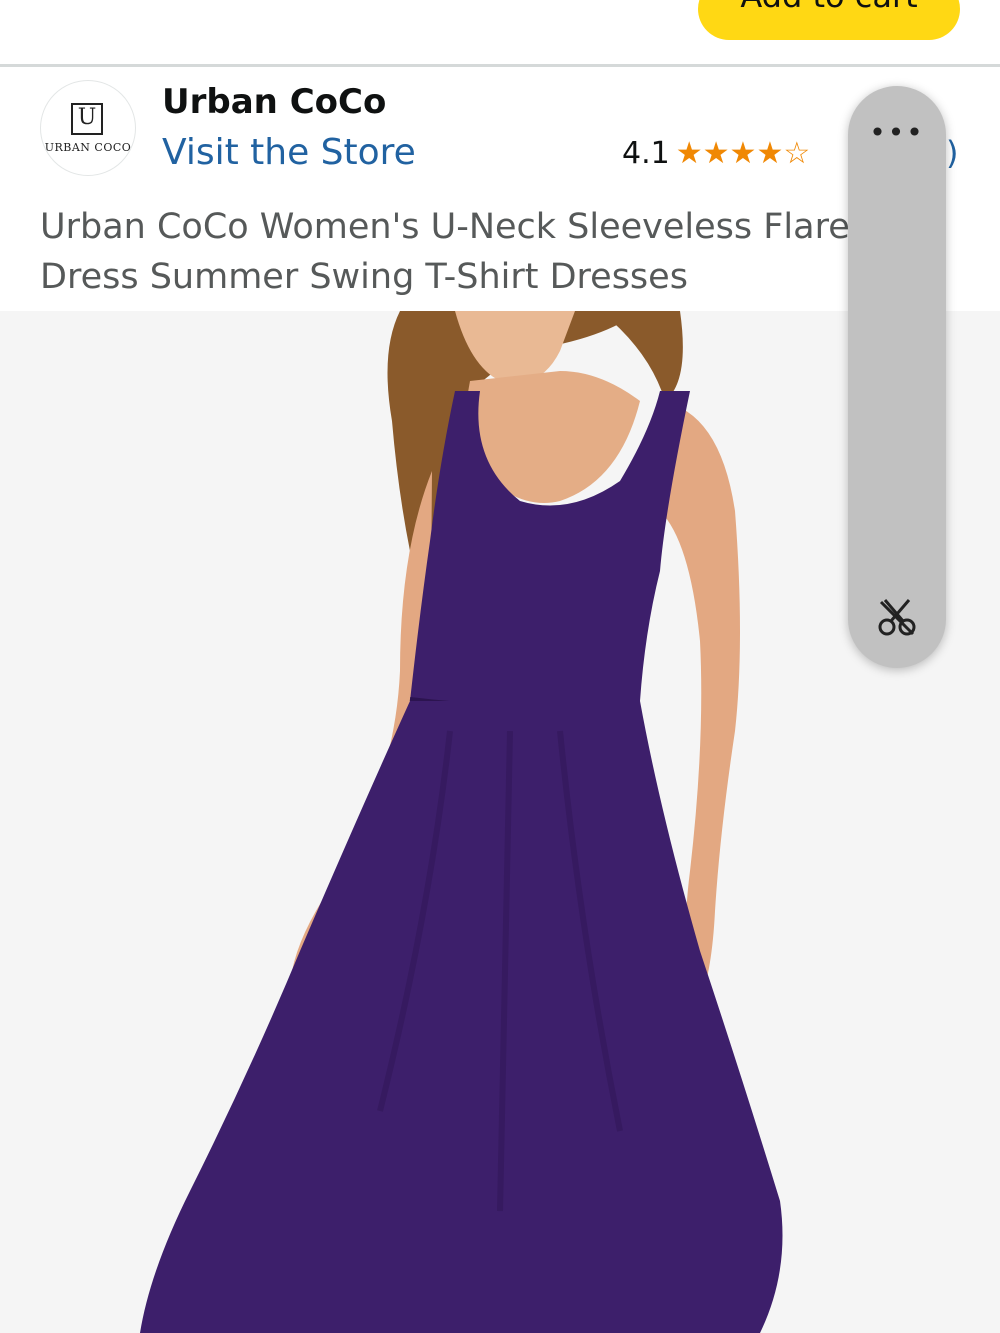 This screenshot has width=1000, height=1333. I want to click on brand-logo: U URBAN COCO, so click(88, 128).